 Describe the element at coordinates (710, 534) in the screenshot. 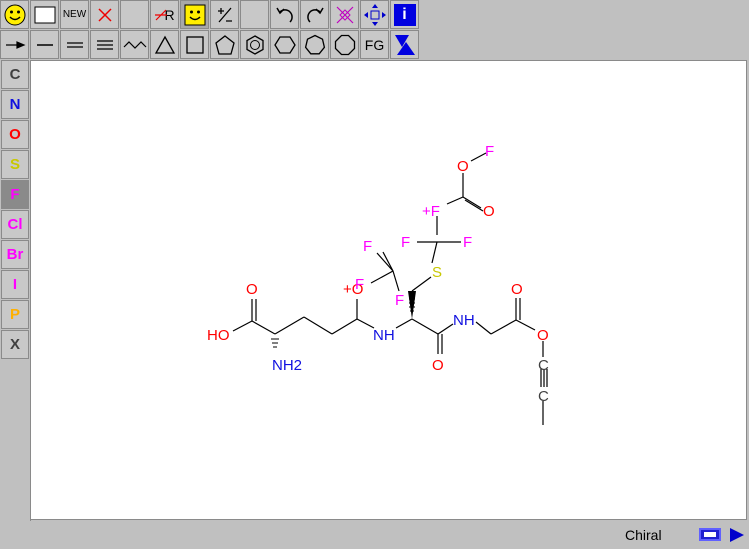

I see `window-icon` at that location.